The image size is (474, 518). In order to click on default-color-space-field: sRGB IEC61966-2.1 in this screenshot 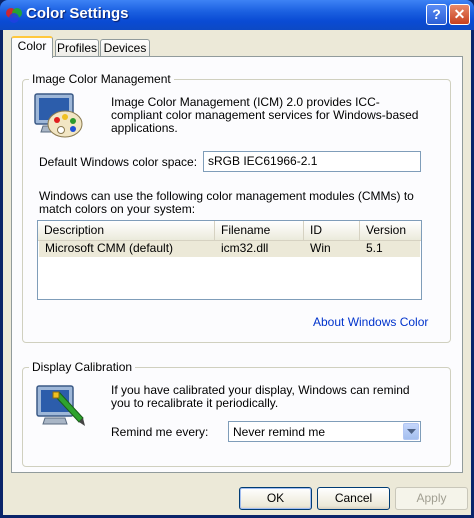, I will do `click(312, 161)`.